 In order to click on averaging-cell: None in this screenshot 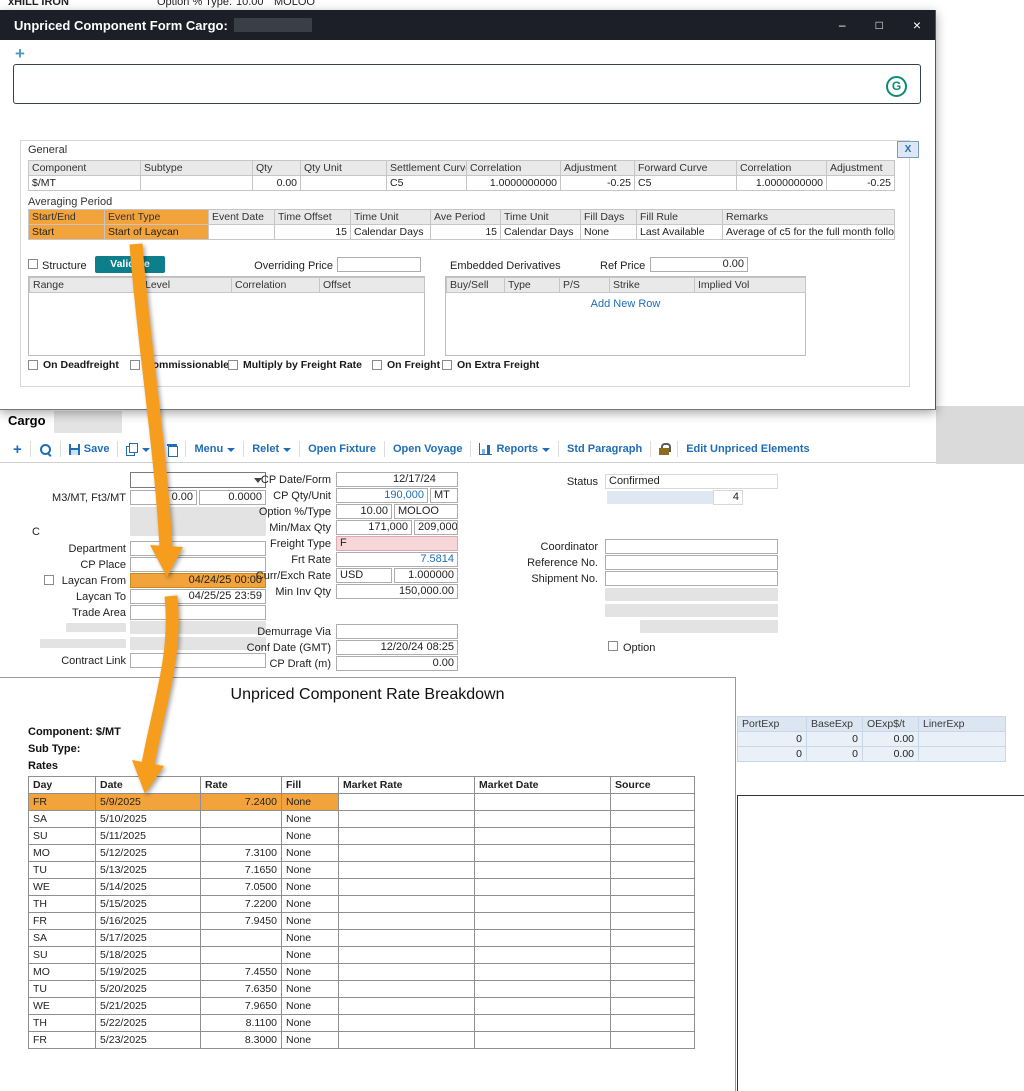, I will do `click(608, 232)`.